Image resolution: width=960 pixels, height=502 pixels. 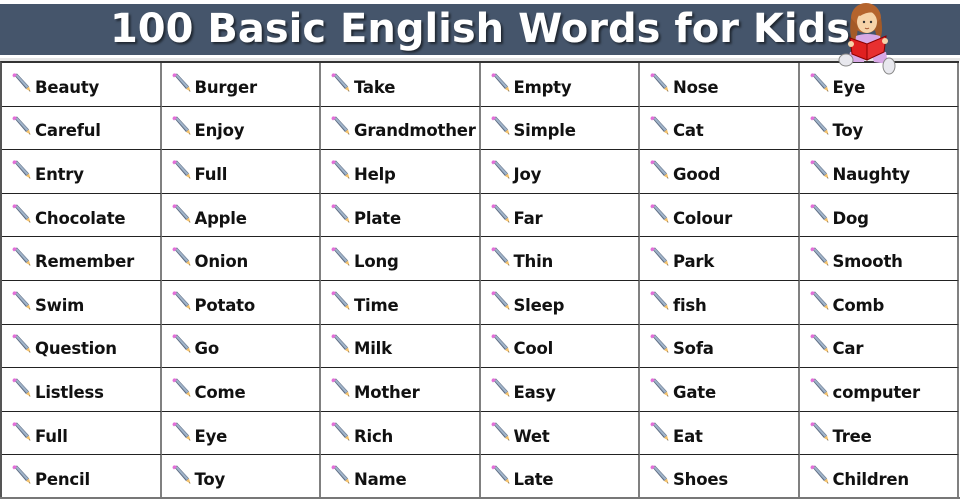 What do you see at coordinates (376, 262) in the screenshot?
I see `word-label: Long` at bounding box center [376, 262].